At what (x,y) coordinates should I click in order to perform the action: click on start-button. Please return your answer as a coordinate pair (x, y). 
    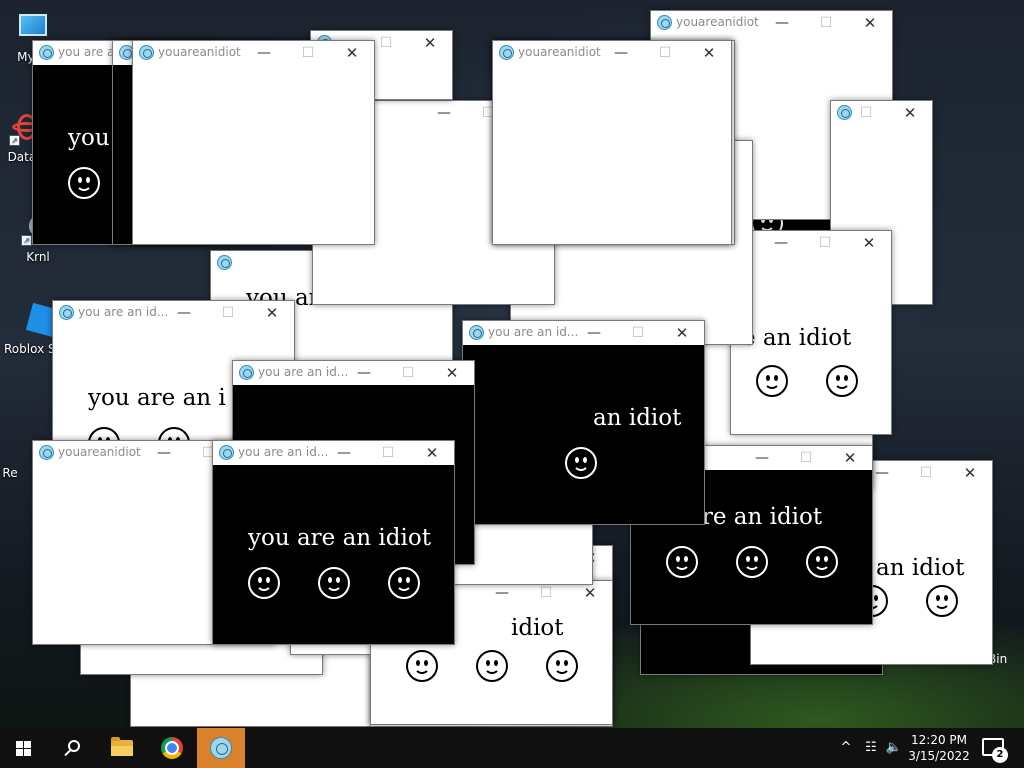
    Looking at the image, I should click on (24, 748).